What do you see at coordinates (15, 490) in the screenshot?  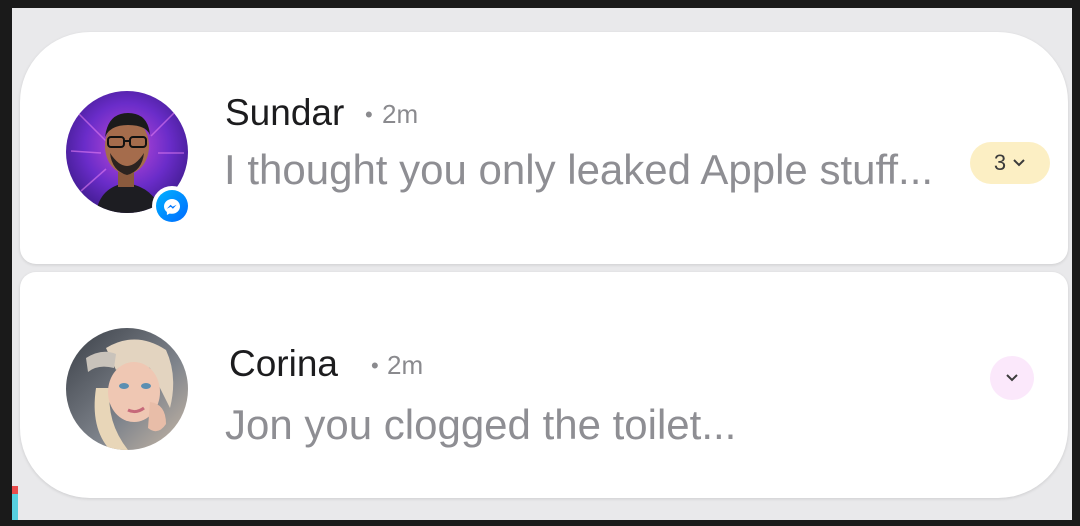 I see `edge-fragment` at bounding box center [15, 490].